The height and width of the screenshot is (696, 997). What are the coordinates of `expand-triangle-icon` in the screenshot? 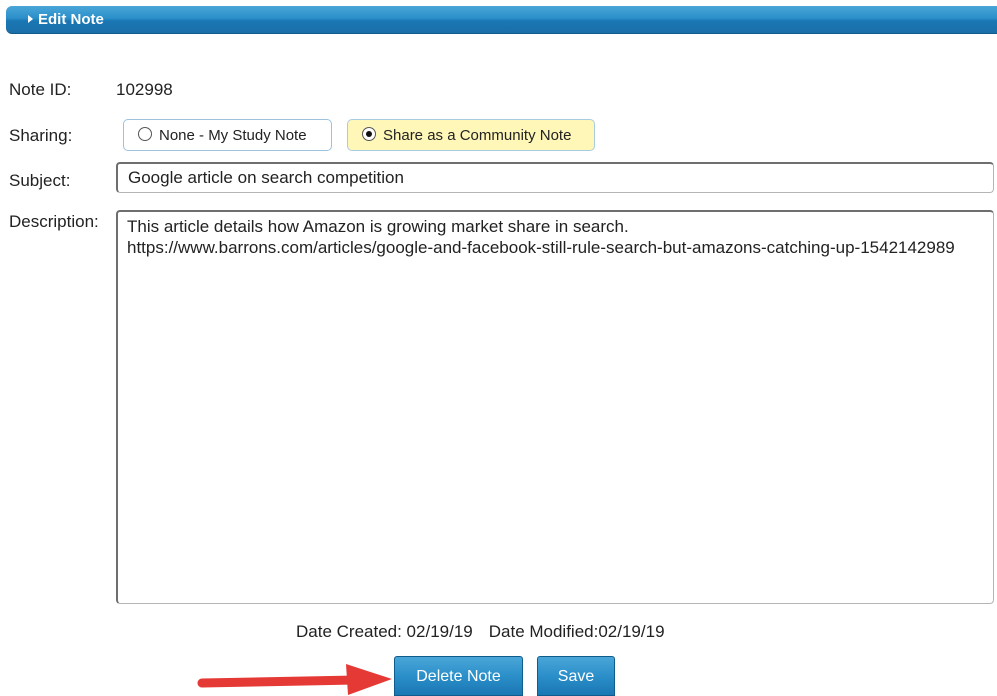 It's located at (30, 19).